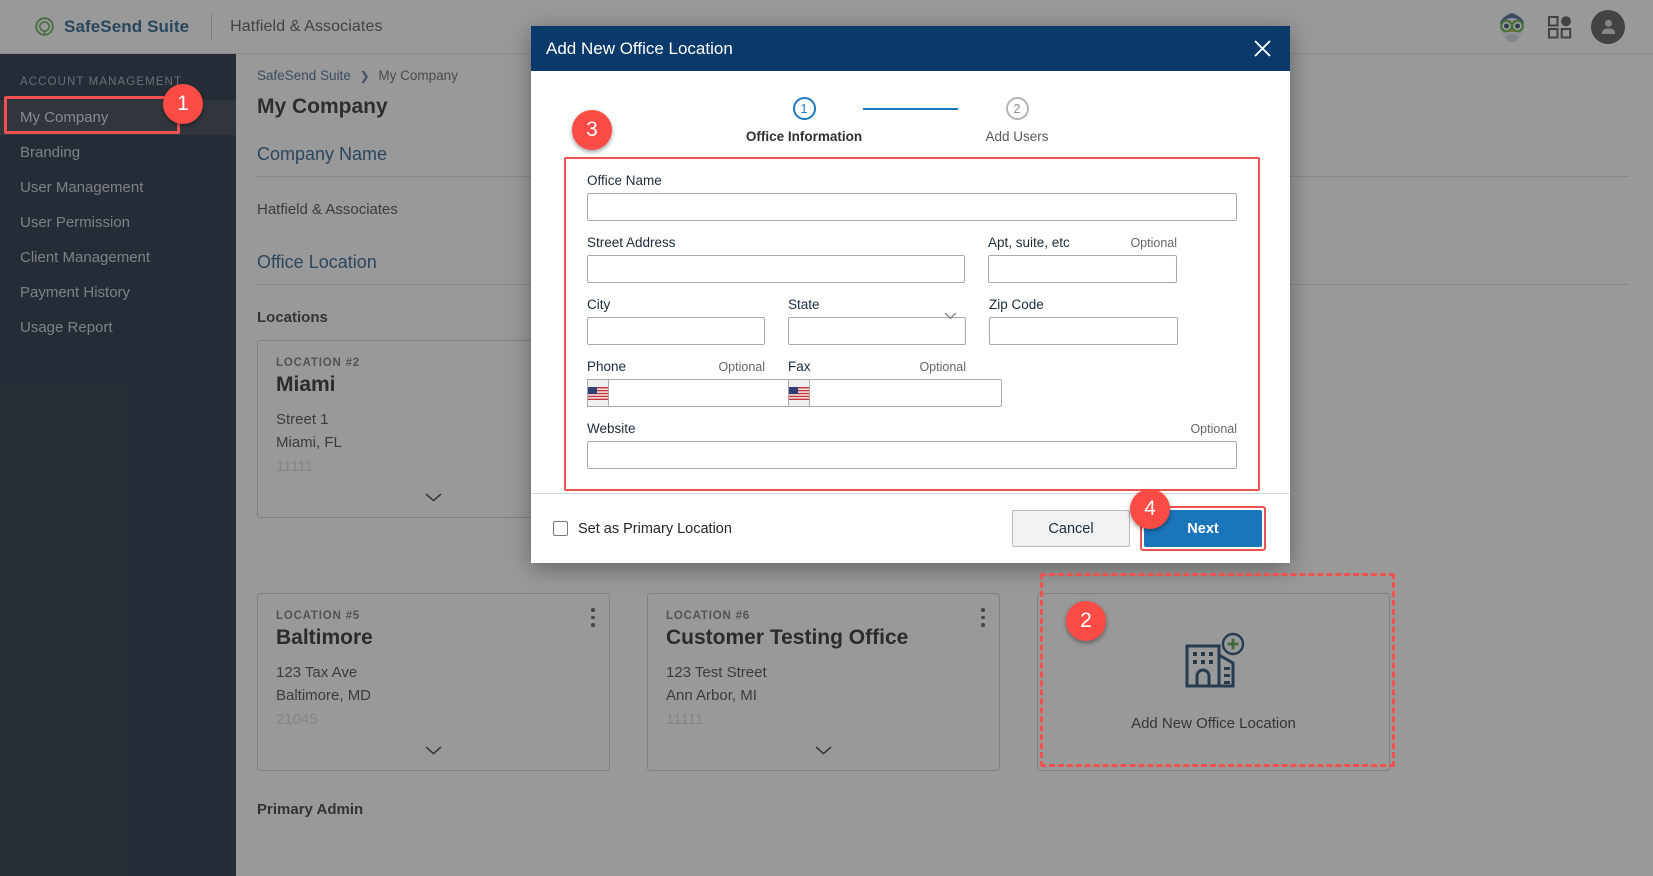  I want to click on office-name-field-group: Office Name, so click(912, 197).